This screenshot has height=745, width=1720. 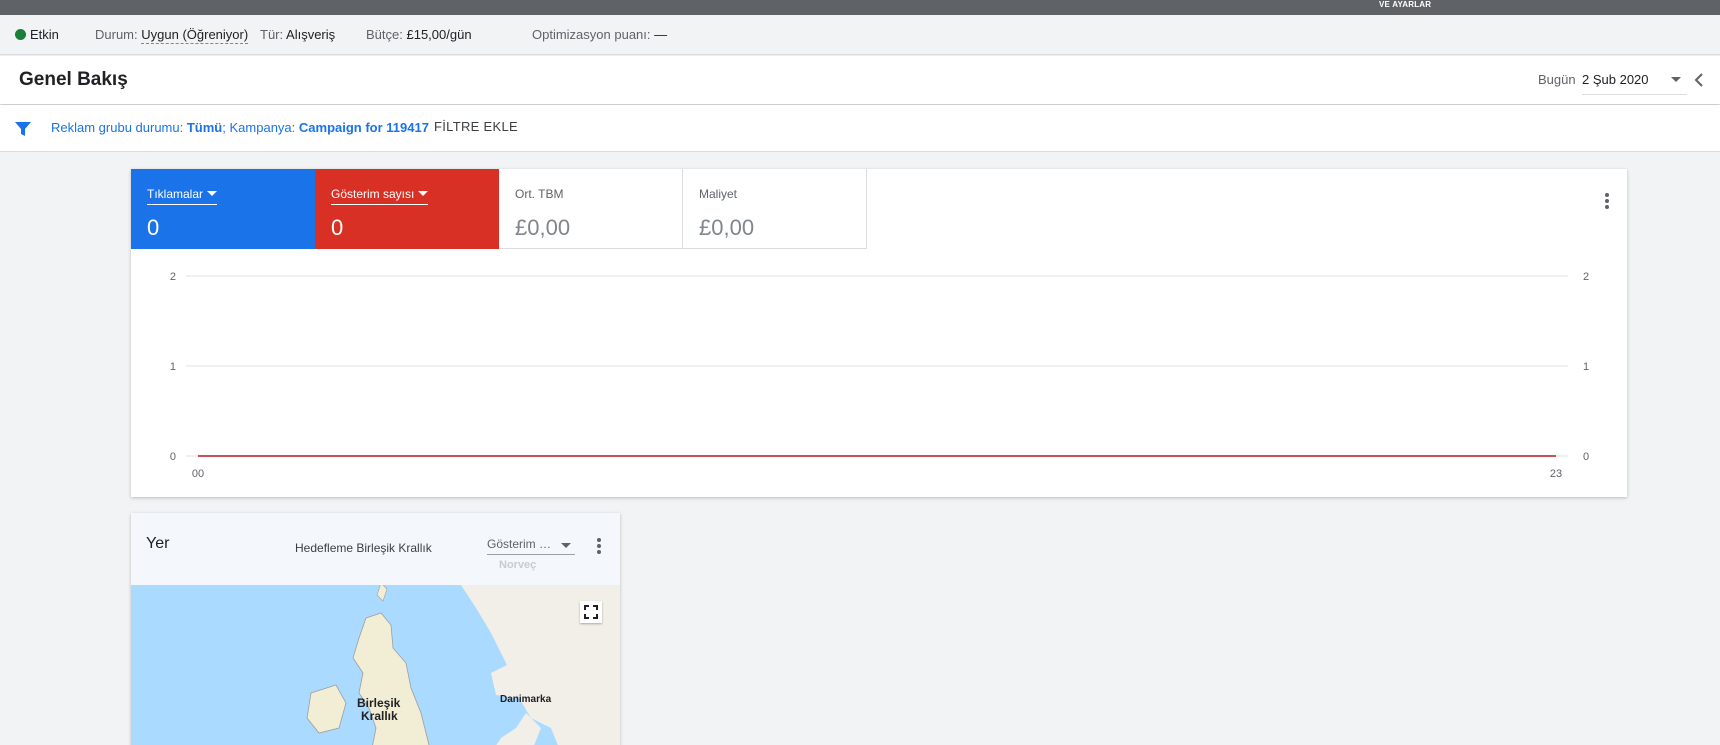 I want to click on filter-icon, so click(x=23, y=129).